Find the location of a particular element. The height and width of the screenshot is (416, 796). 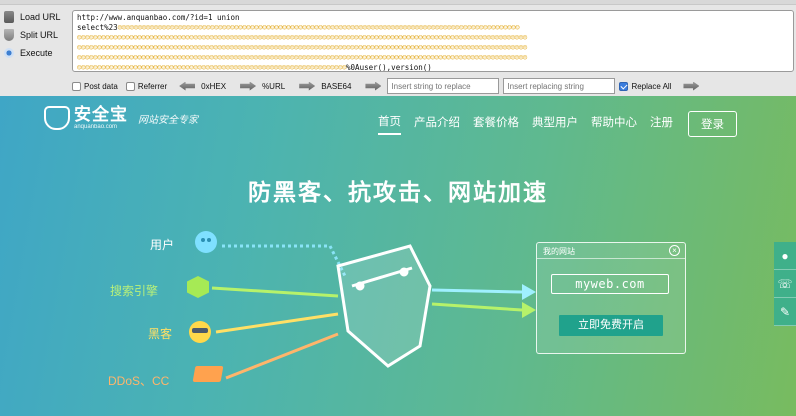

ddos-truck-icon is located at coordinates (208, 374).